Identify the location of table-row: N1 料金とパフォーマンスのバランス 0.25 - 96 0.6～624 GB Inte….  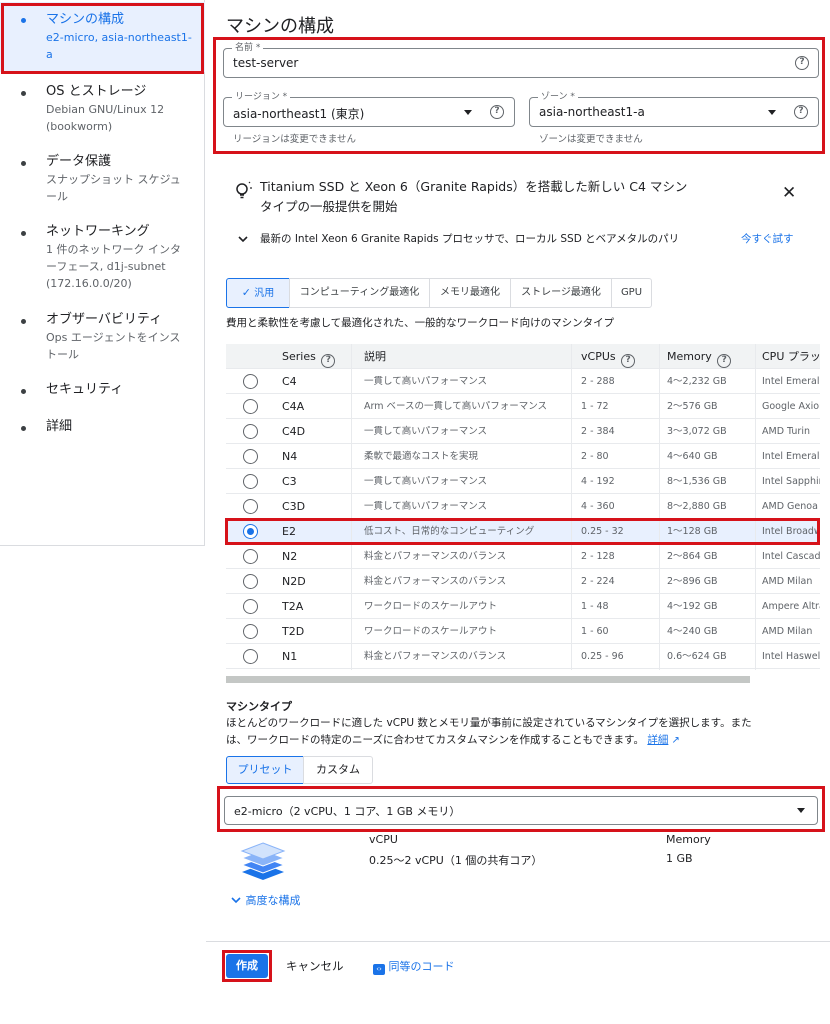
(523, 656).